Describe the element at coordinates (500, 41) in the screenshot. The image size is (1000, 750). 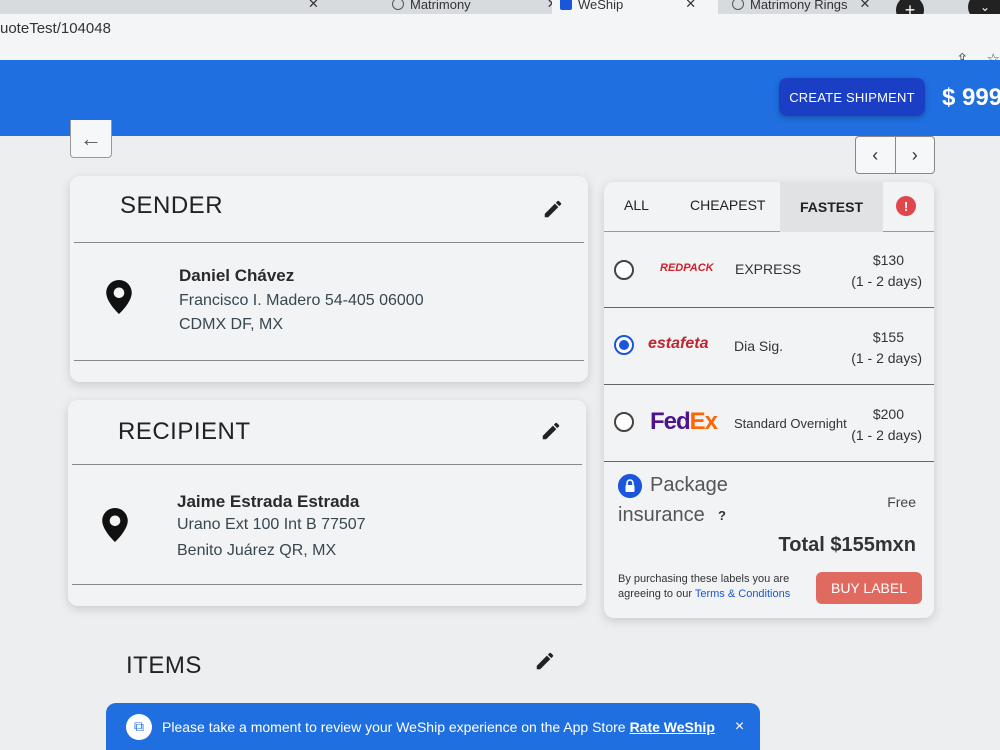
I see `address-bar: uoteTest/104048 ⇪ ☆` at that location.